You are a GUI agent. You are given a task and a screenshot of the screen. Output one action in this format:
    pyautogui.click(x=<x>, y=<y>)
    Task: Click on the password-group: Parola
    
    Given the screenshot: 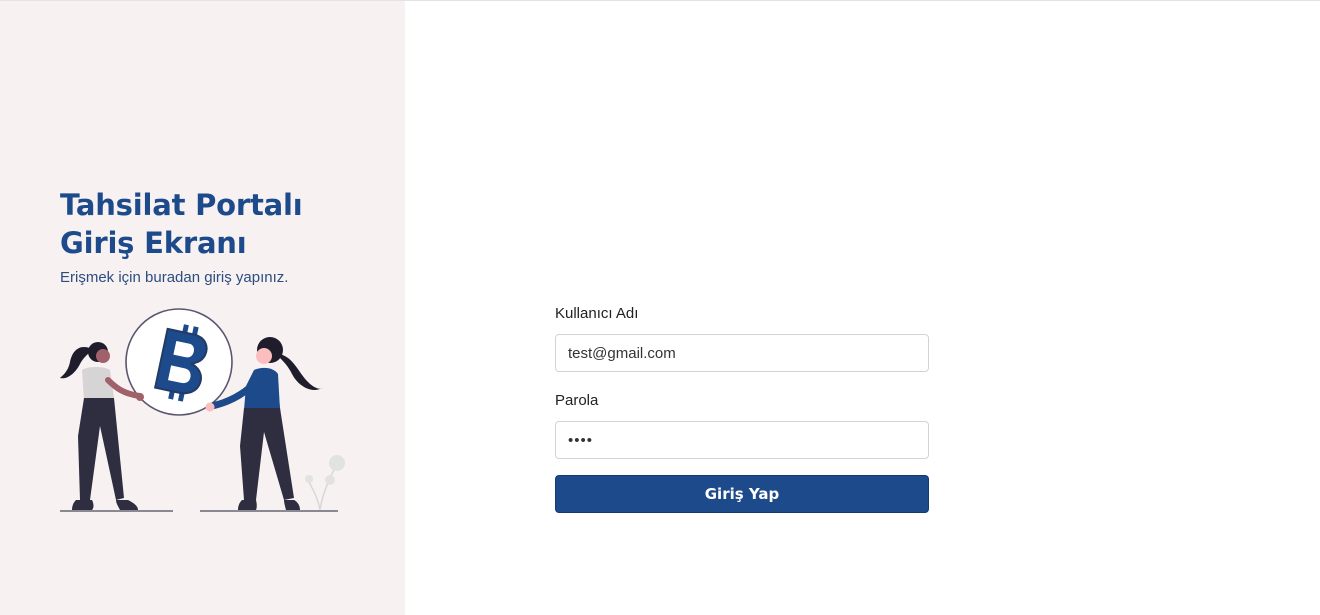 What is the action you would take?
    pyautogui.click(x=742, y=425)
    